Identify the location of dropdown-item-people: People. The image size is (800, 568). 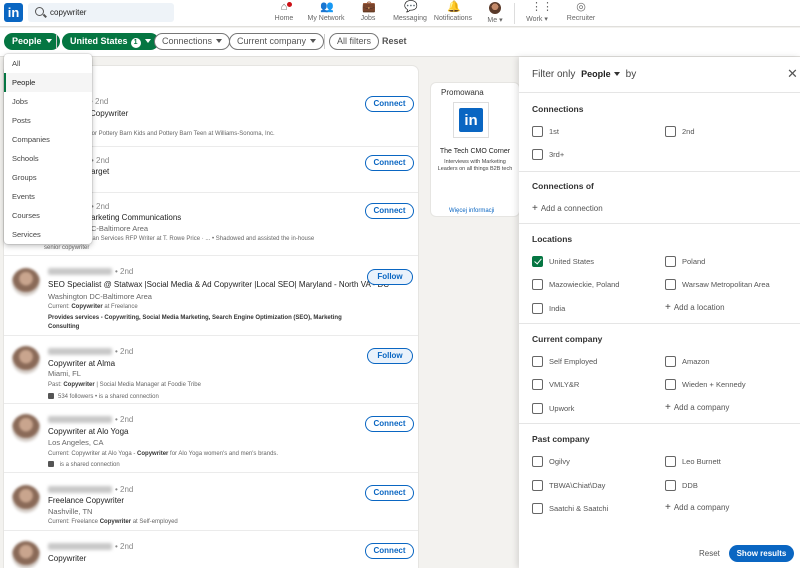
(48, 82).